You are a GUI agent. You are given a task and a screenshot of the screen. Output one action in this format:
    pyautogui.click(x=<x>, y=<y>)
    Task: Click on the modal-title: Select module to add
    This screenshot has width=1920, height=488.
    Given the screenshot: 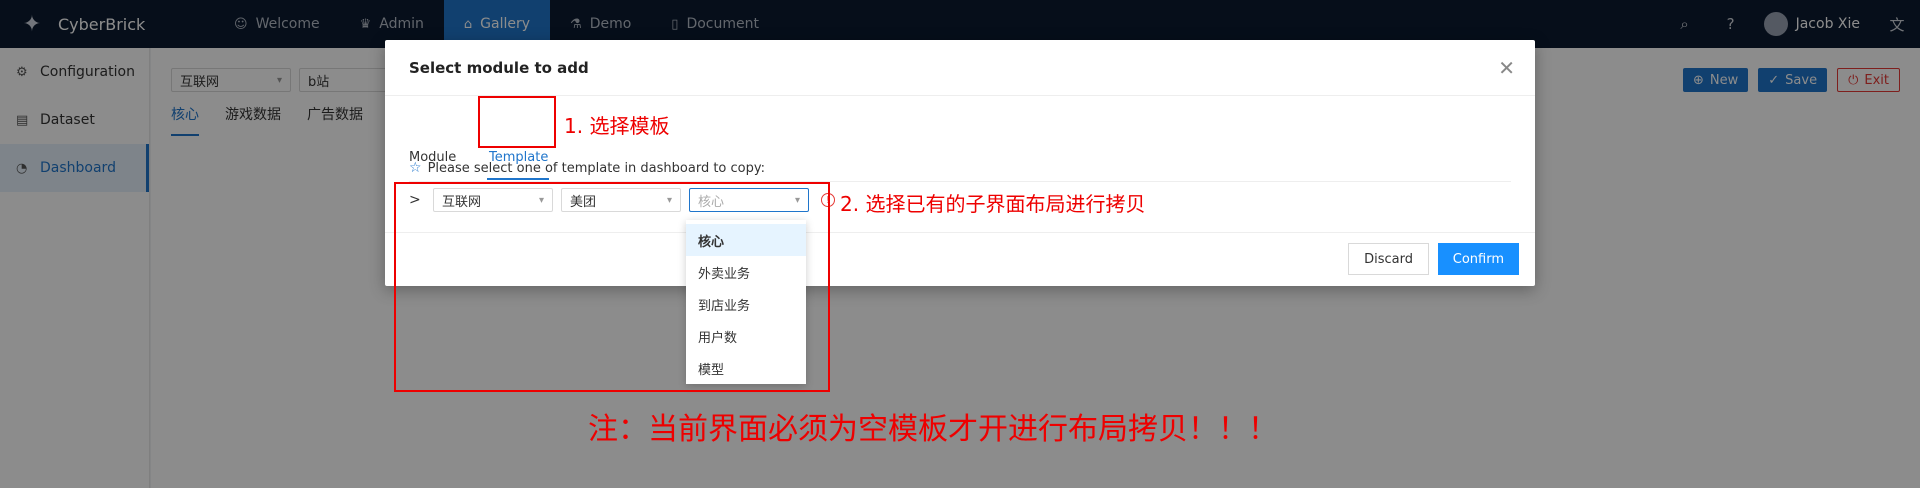 What is the action you would take?
    pyautogui.click(x=960, y=68)
    